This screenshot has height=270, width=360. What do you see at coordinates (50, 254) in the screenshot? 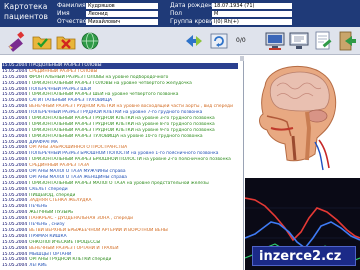
I see `record-title: МЫШЦЫ ГОРТАНИ` at bounding box center [50, 254].